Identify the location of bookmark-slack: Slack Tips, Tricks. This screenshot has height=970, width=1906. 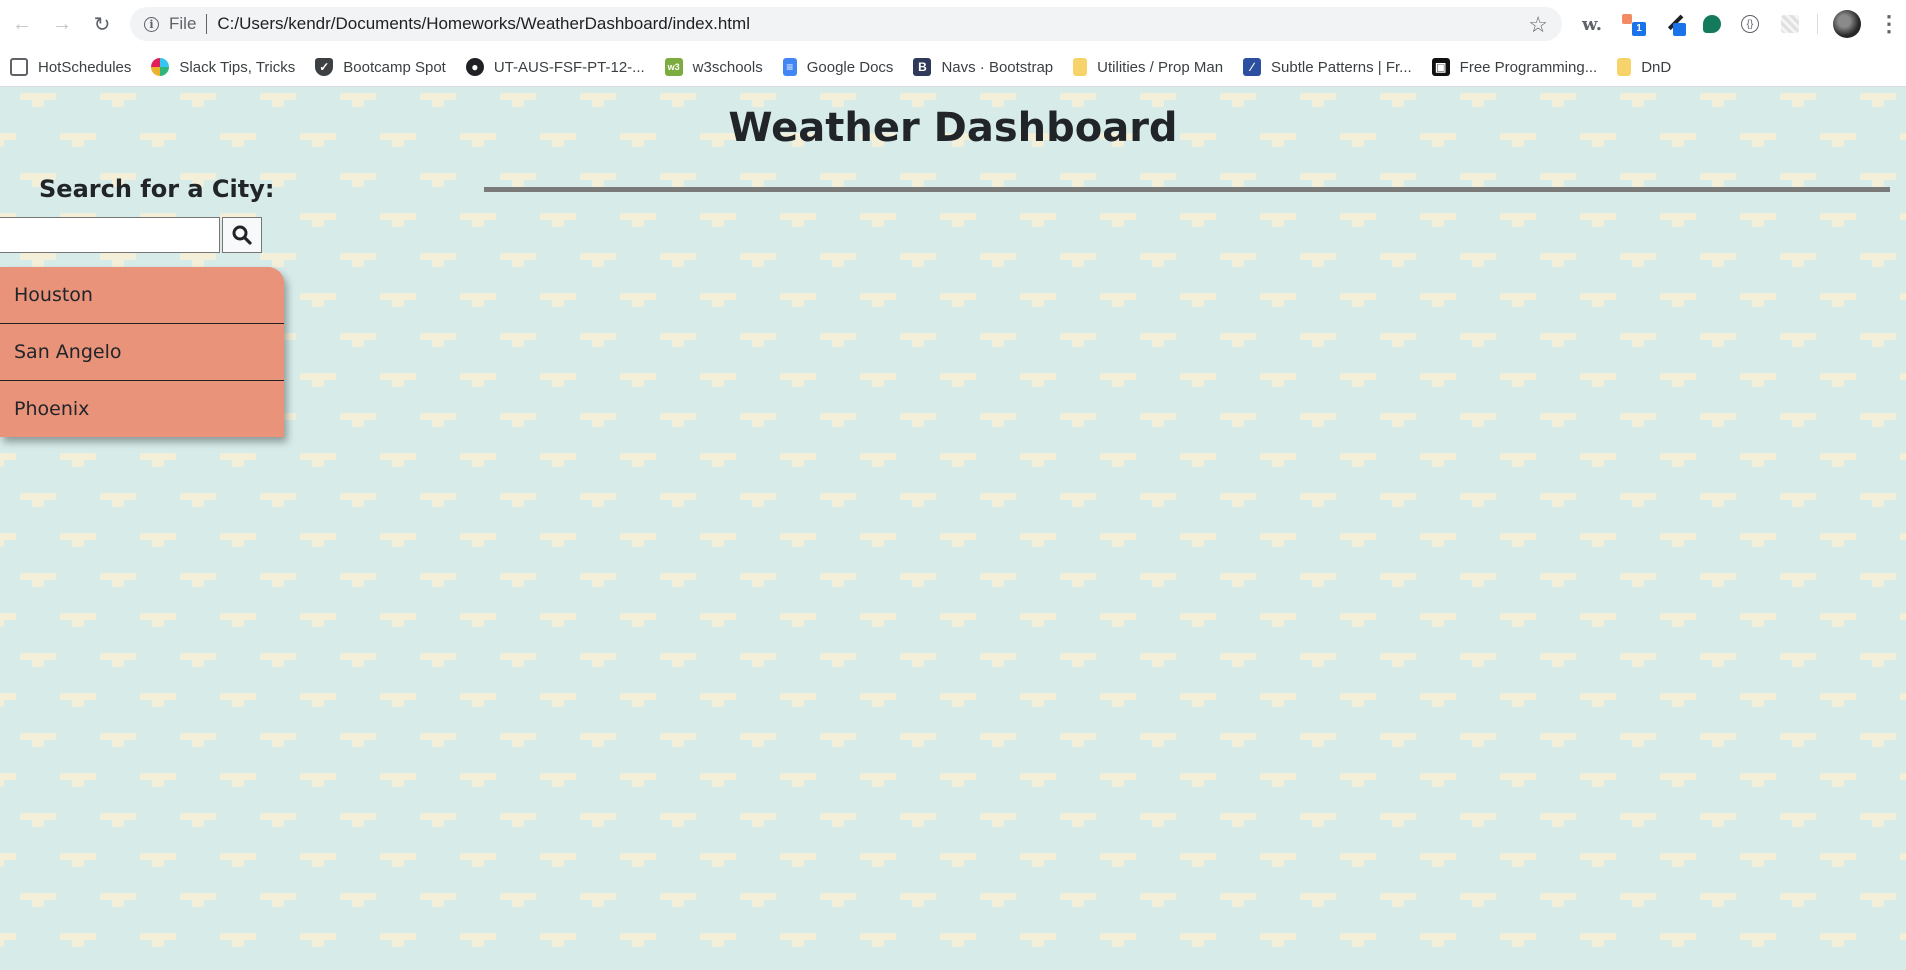
(223, 67).